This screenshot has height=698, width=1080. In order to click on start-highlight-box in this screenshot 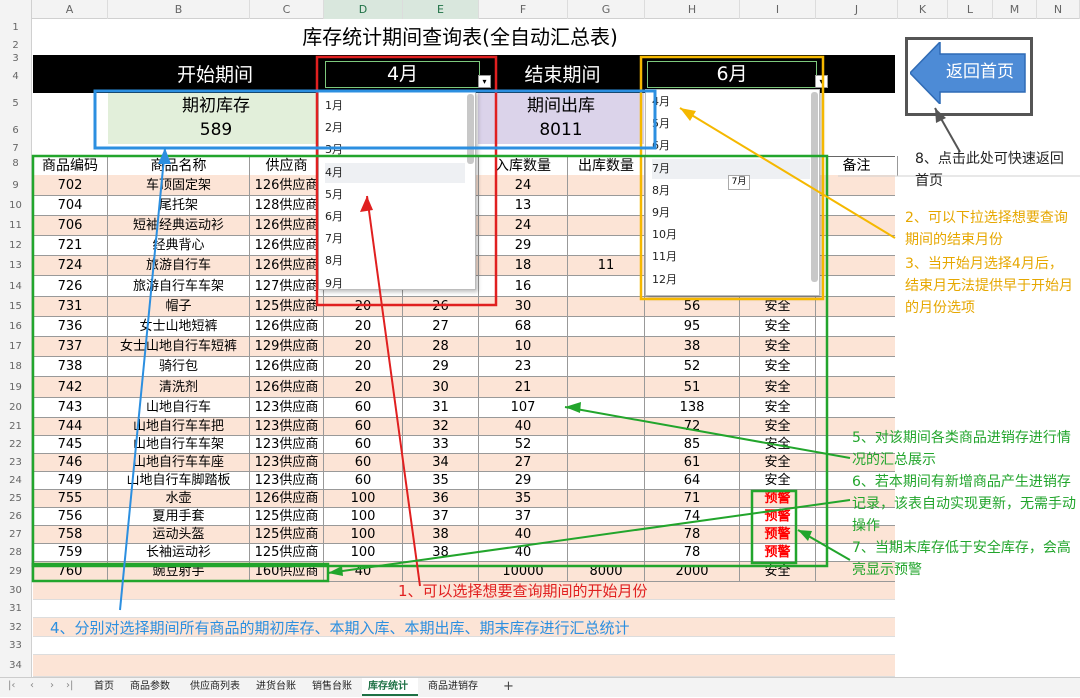, I will do `click(406, 181)`.